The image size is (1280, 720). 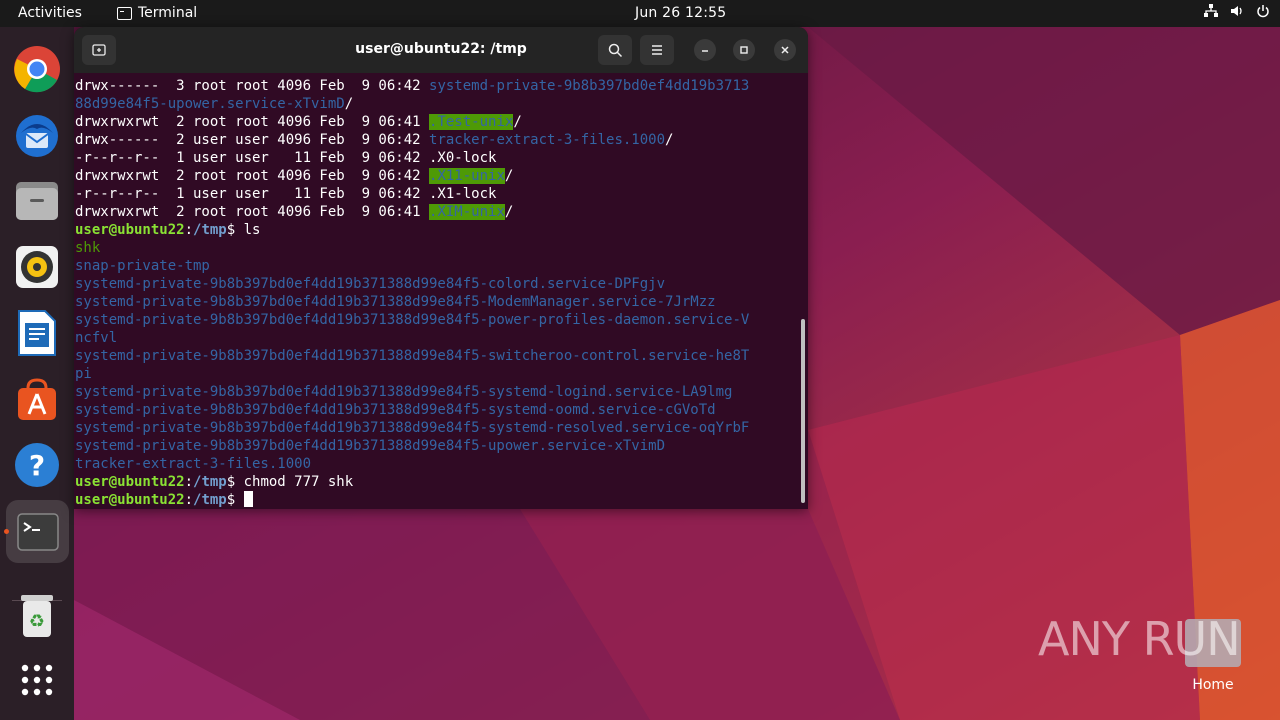 I want to click on terminal-text: .X11-unix, so click(x=467, y=176).